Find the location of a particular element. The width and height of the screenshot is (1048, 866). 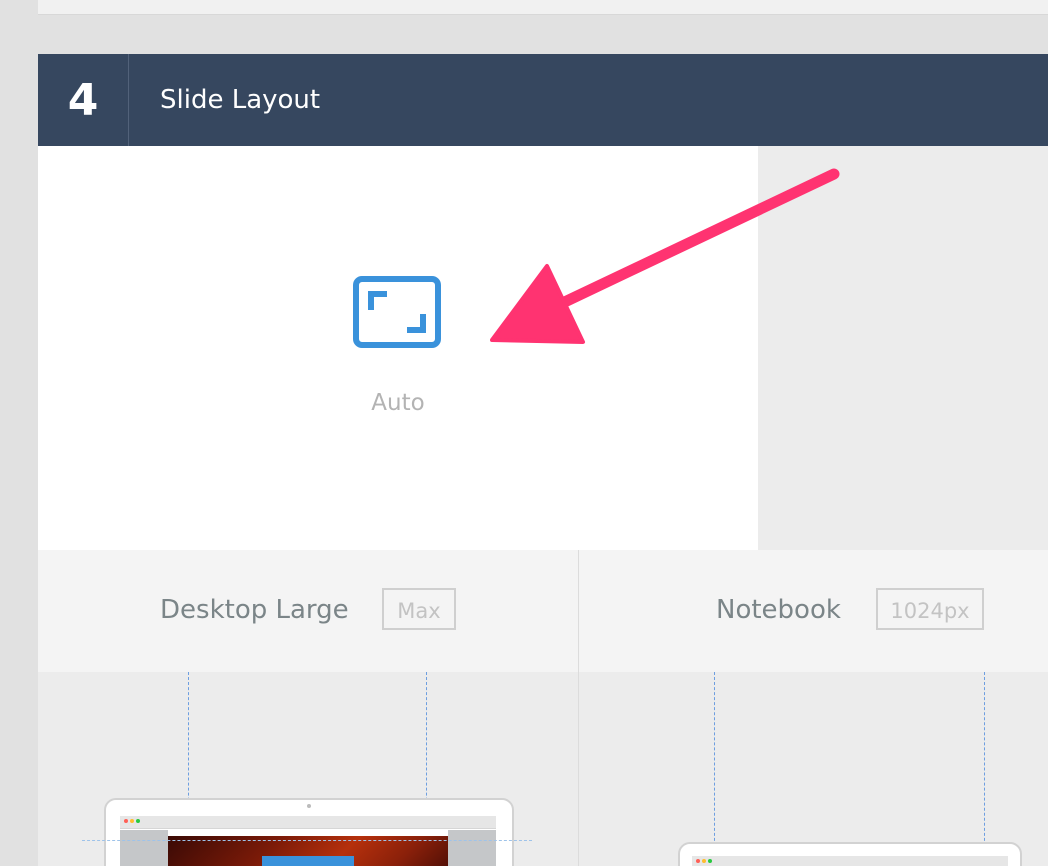

horizontal-guide-line is located at coordinates (307, 840).